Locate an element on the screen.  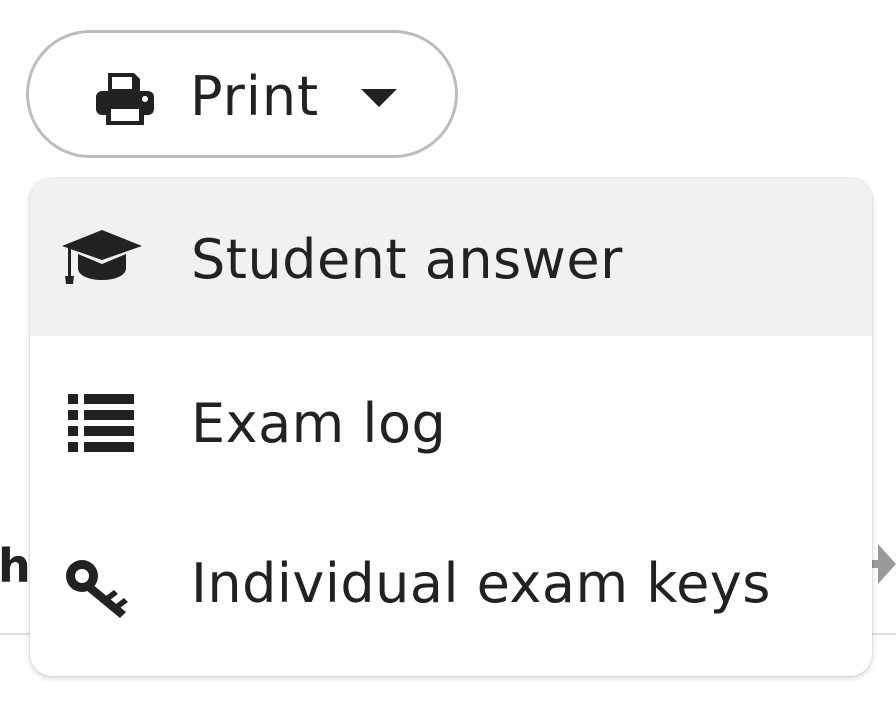
list-icon is located at coordinates (101, 423).